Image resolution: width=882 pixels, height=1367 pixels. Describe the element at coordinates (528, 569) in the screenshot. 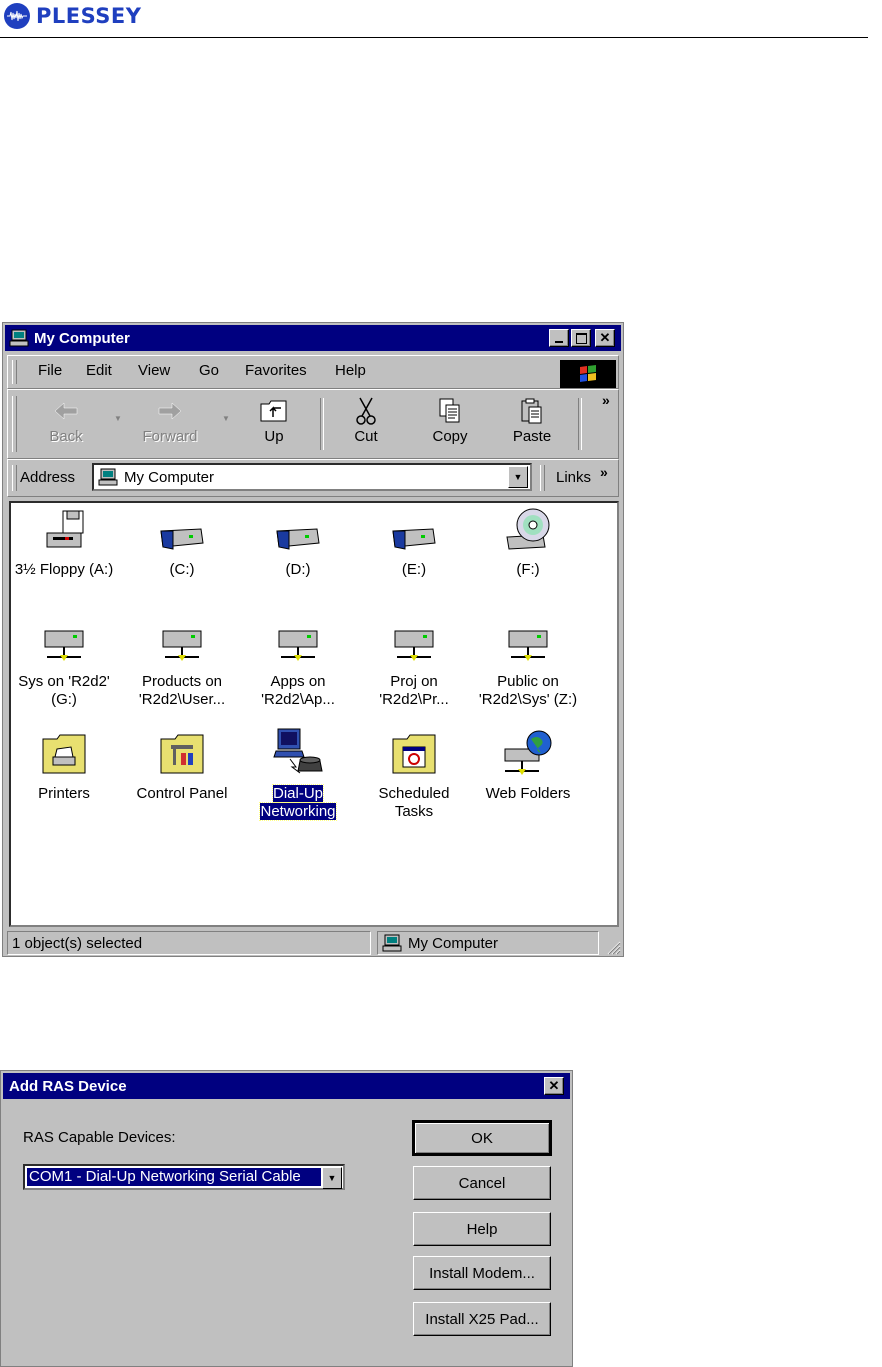

I see `item-label: (F:)` at that location.